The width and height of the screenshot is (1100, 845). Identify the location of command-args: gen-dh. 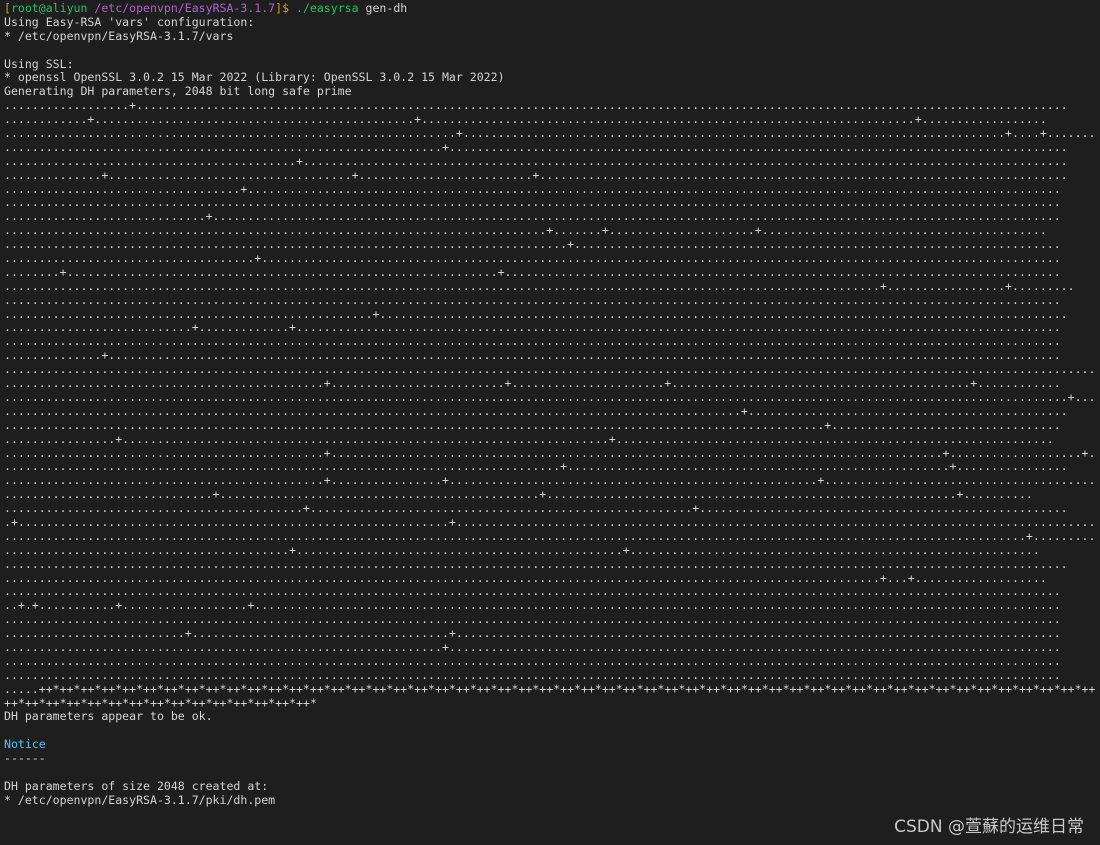
(383, 8).